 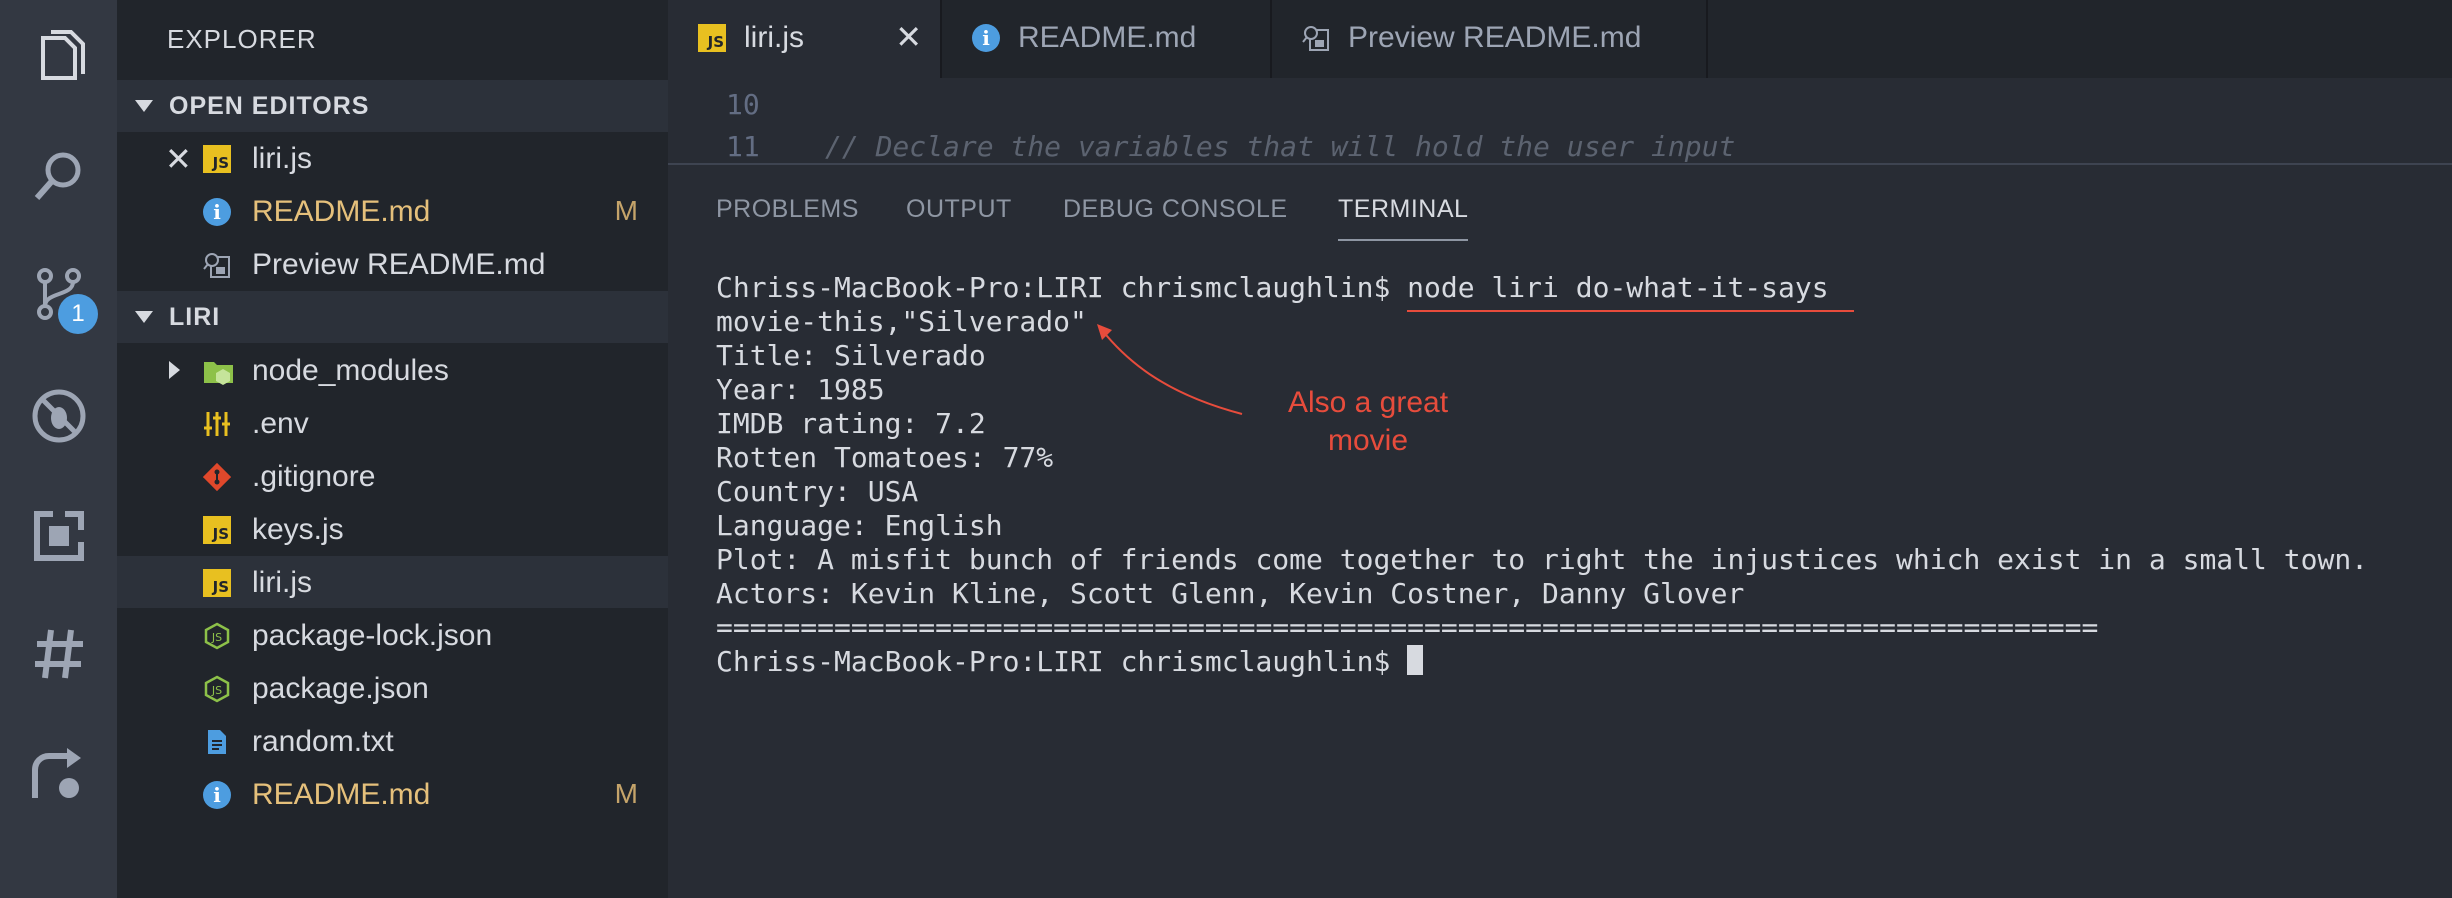 What do you see at coordinates (805, 39) in the screenshot?
I see `tab-liri-js: JS liri.js ✕` at bounding box center [805, 39].